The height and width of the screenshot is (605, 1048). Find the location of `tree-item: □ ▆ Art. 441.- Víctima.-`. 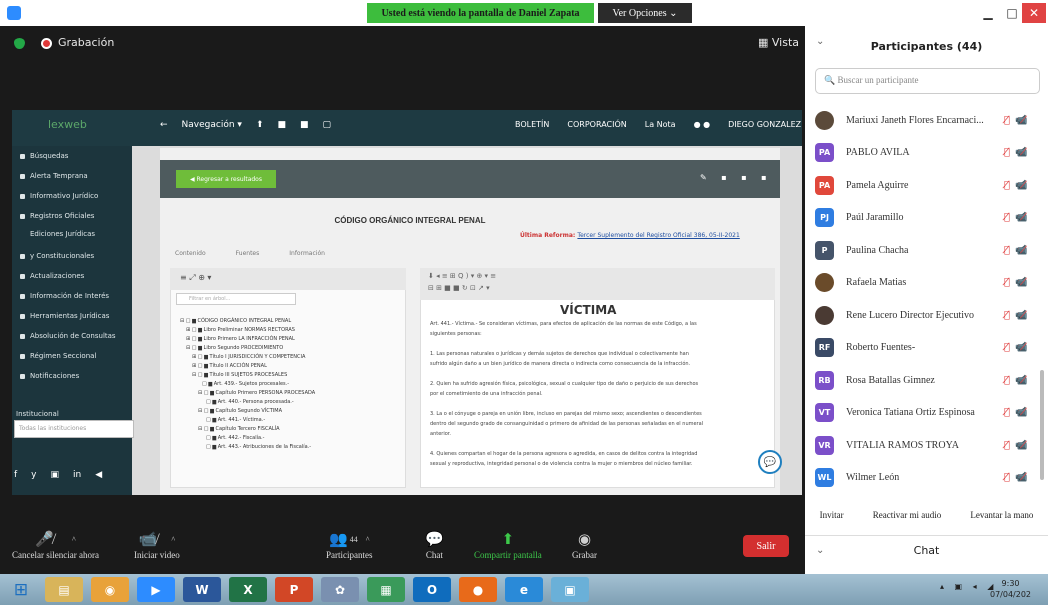

tree-item: □ ▆ Art. 441.- Víctima.- is located at coordinates (236, 420).